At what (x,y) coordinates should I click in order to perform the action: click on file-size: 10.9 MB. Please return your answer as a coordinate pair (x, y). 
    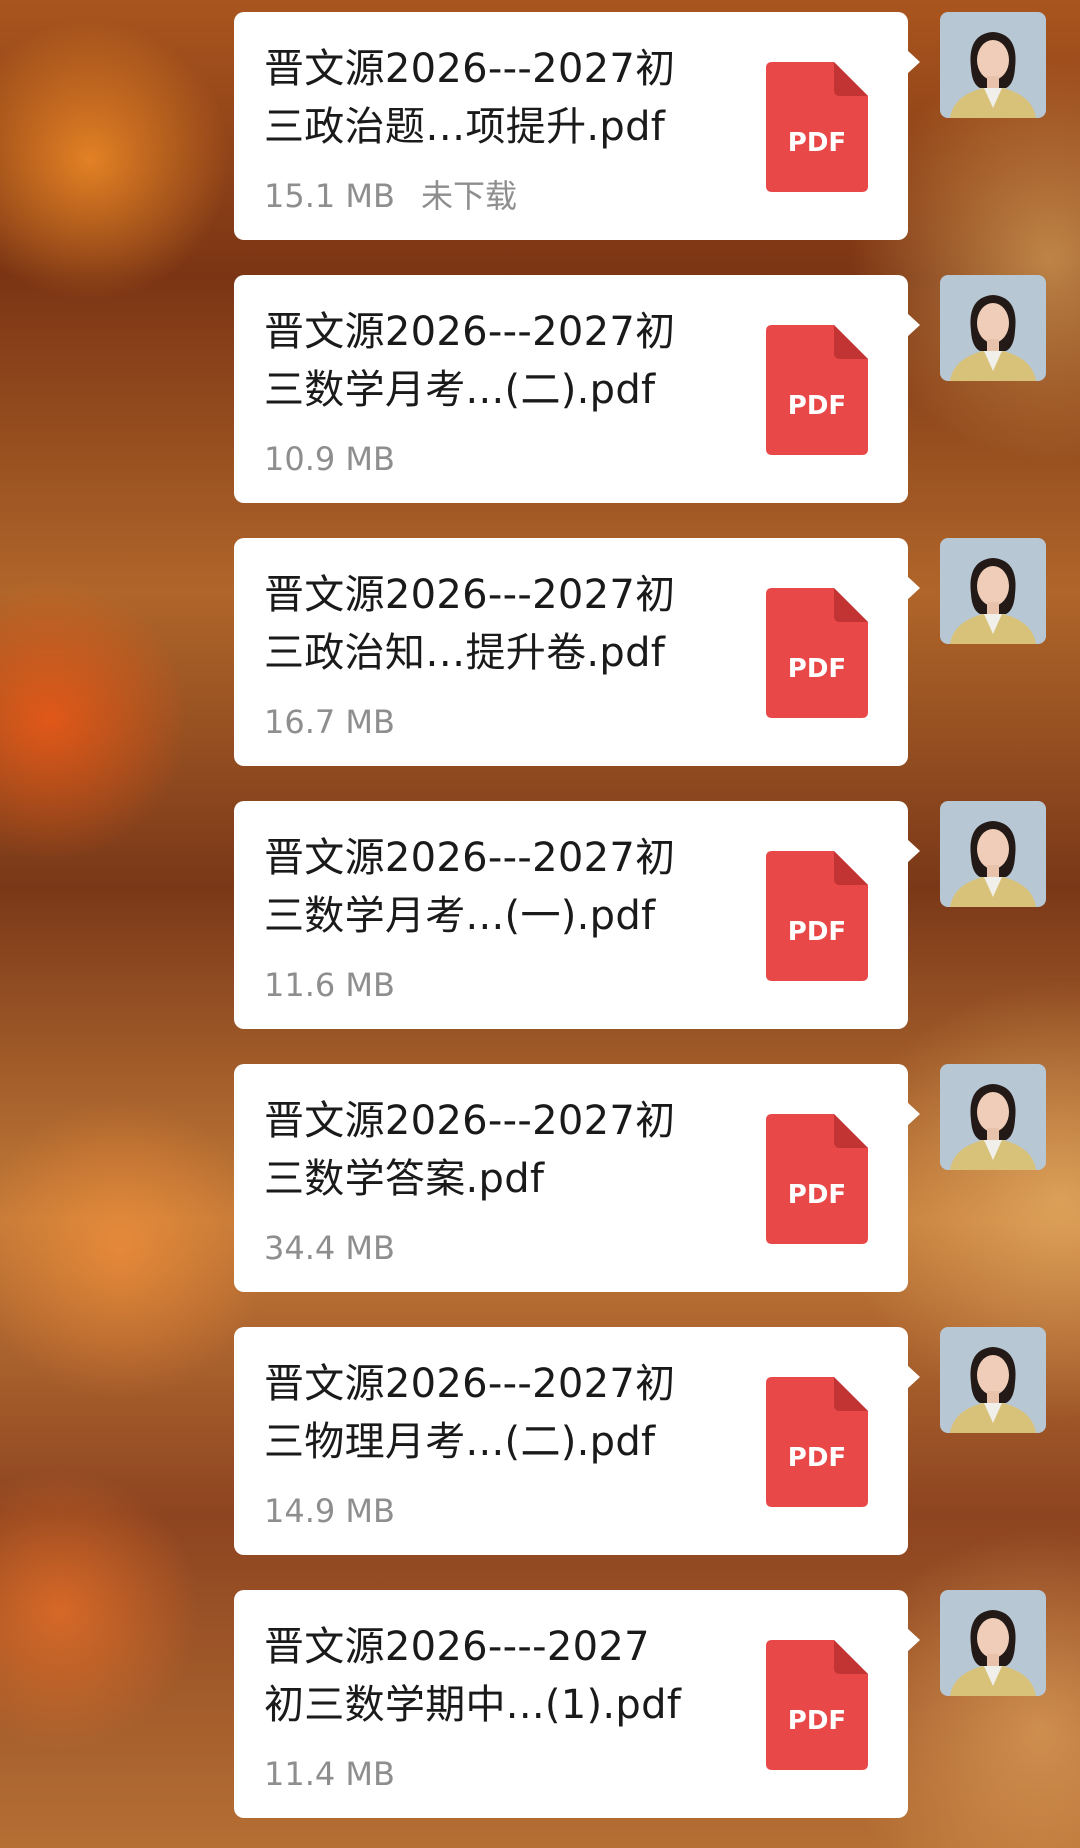
    Looking at the image, I should click on (329, 459).